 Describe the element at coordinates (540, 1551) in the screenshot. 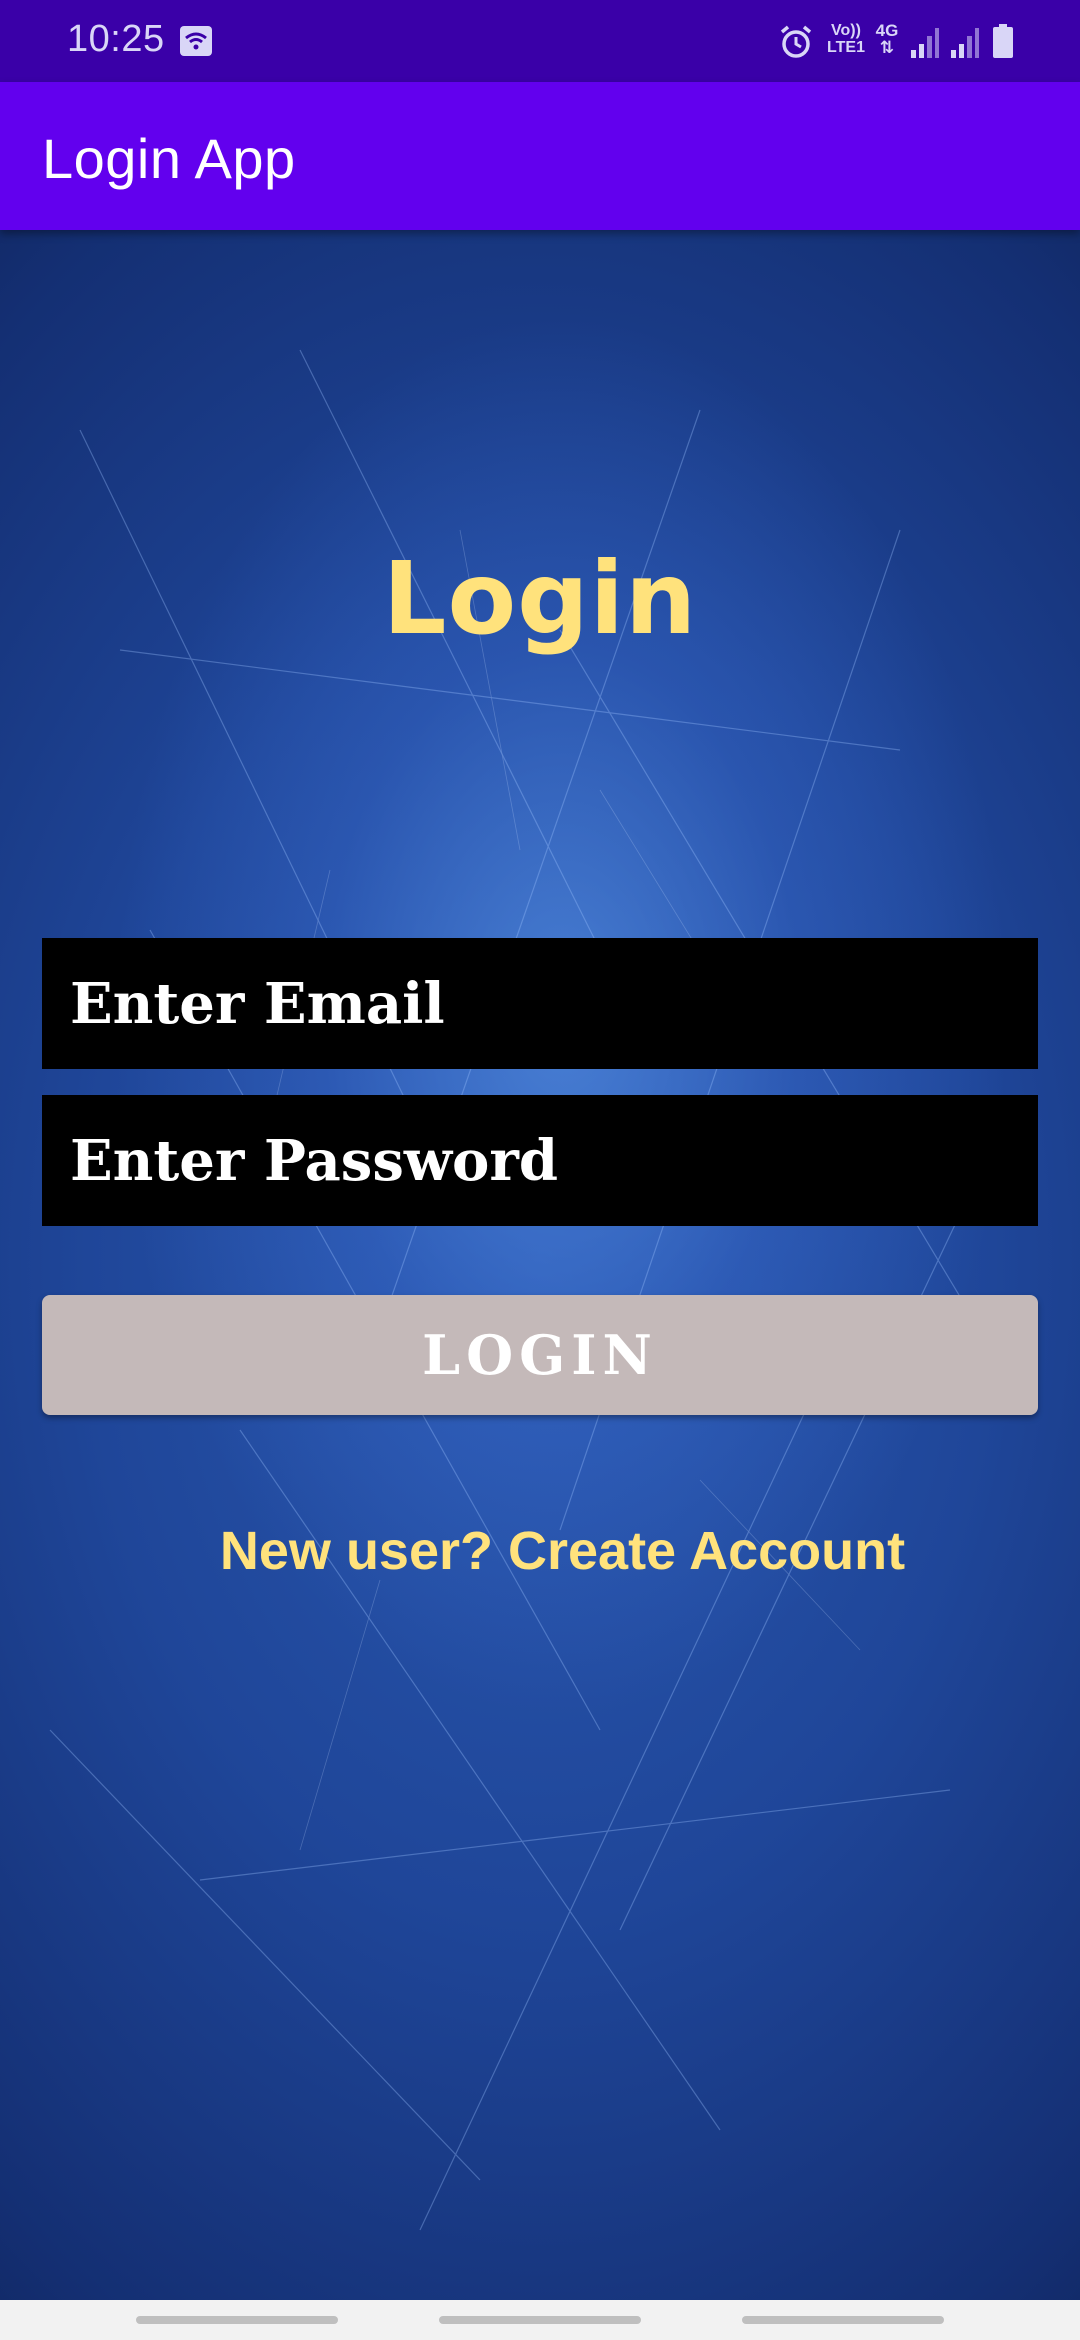

I see `create-account-link: New user? Create Account` at that location.